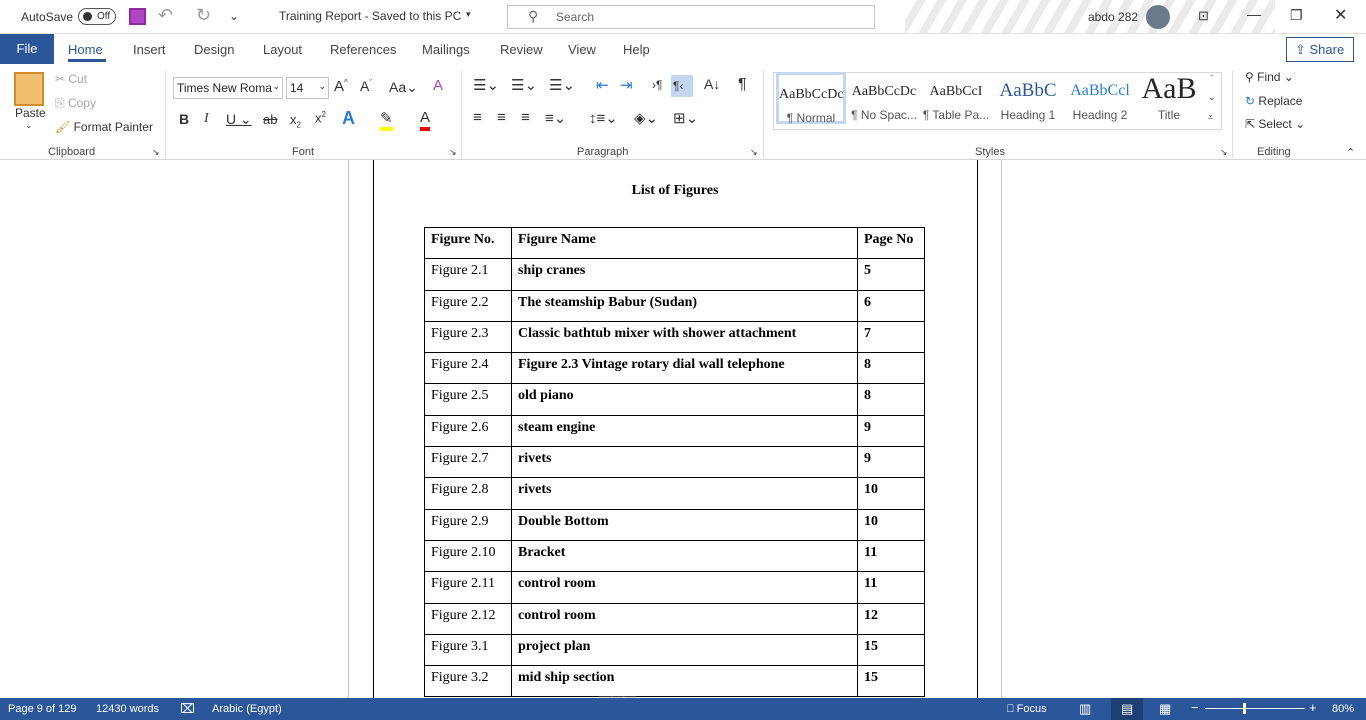  I want to click on shading-icon: ◈⌄, so click(646, 118).